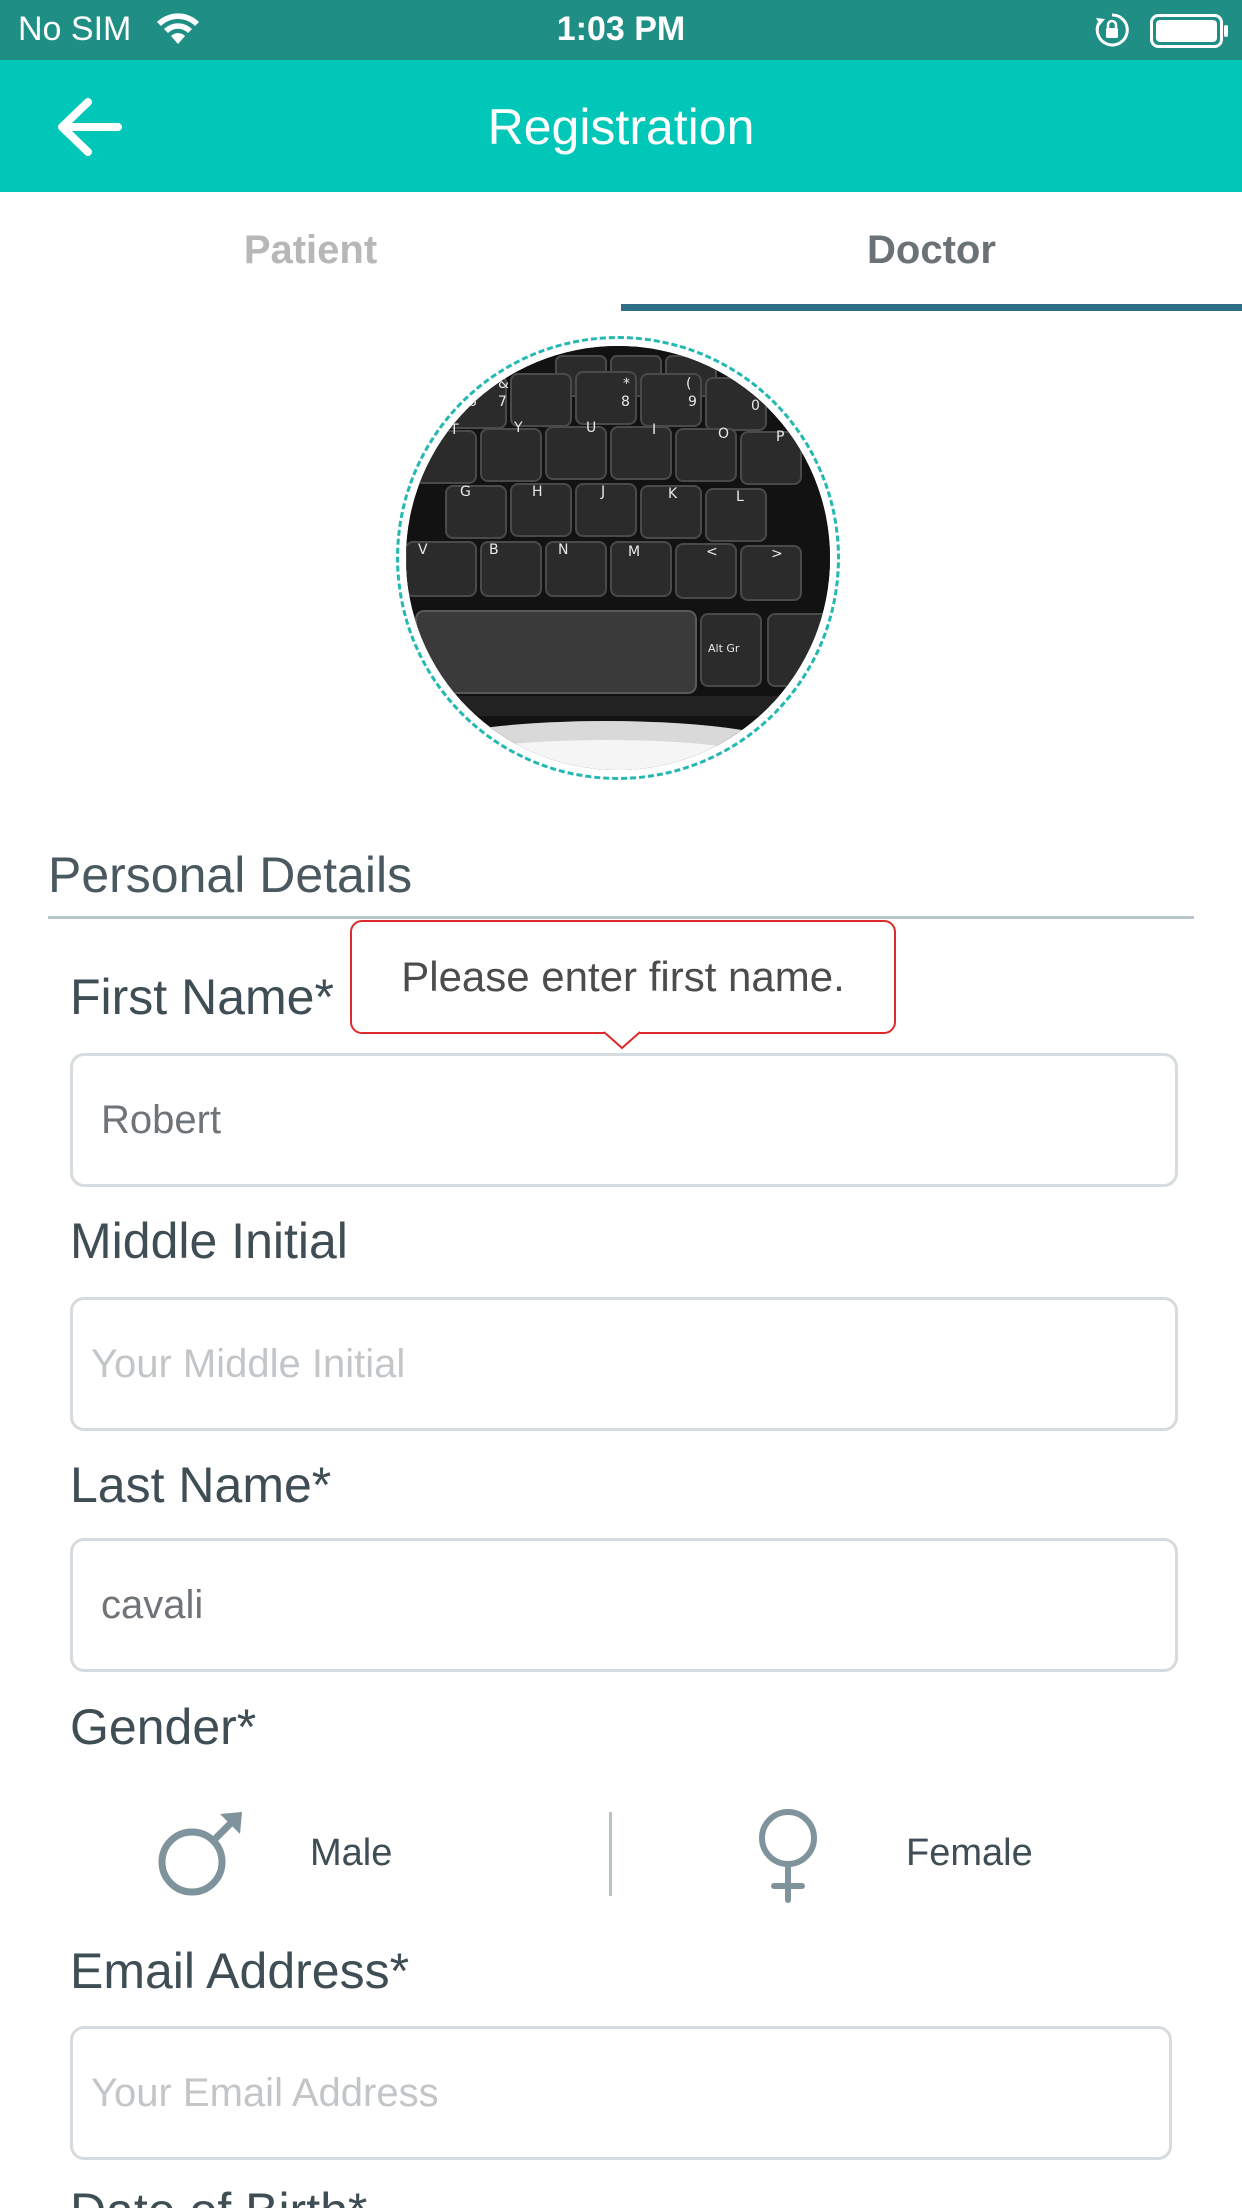 This screenshot has width=1242, height=2208. I want to click on battery-icon, so click(1190, 33).